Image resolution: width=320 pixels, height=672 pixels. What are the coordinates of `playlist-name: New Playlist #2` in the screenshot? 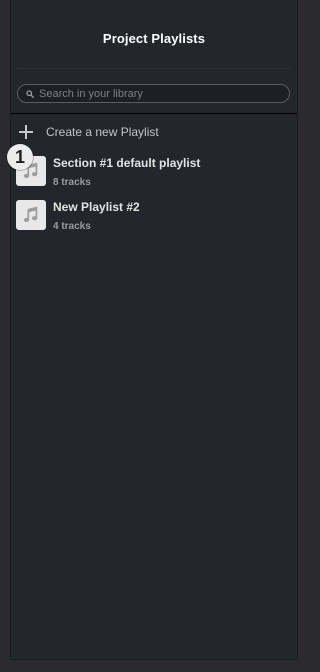 It's located at (96, 207).